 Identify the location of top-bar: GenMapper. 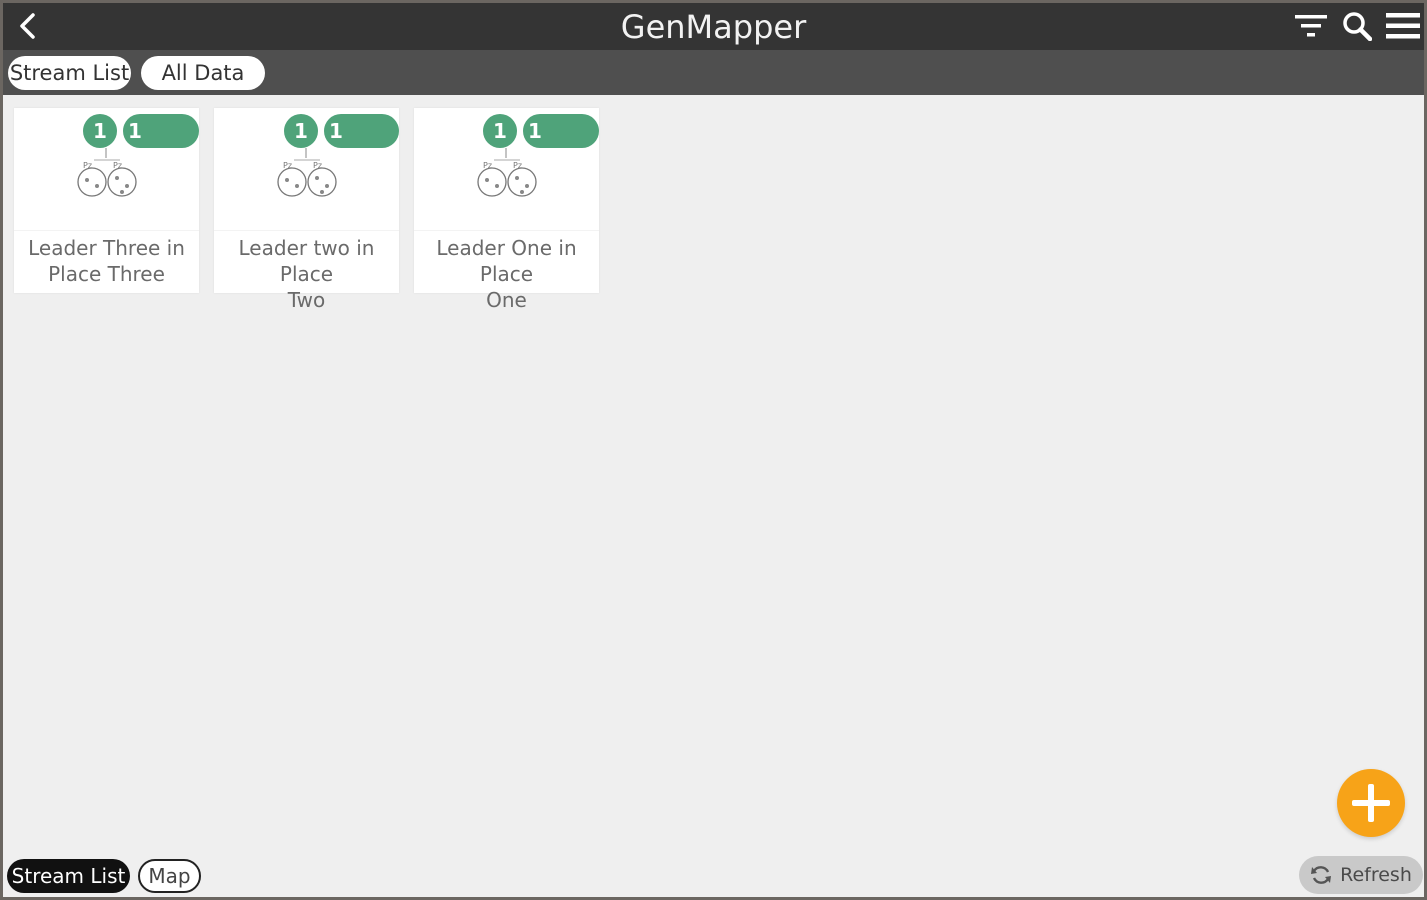
(713, 26).